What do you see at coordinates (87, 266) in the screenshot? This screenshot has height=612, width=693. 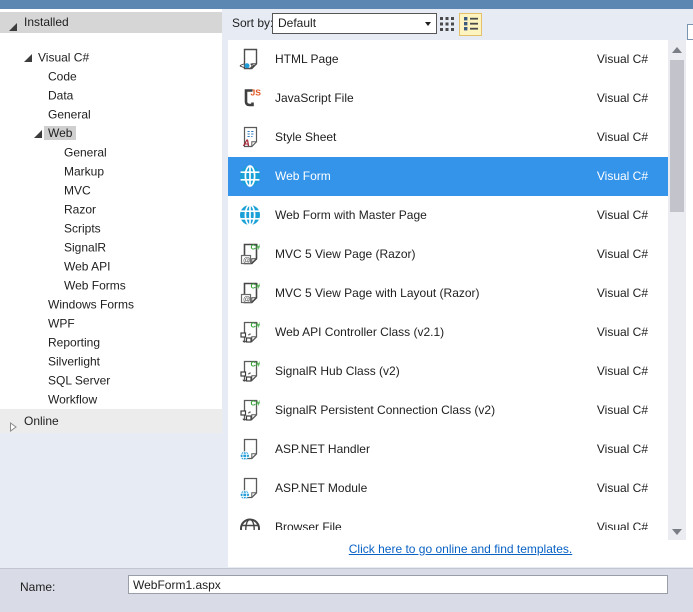 I see `tree-item-label: Web API` at bounding box center [87, 266].